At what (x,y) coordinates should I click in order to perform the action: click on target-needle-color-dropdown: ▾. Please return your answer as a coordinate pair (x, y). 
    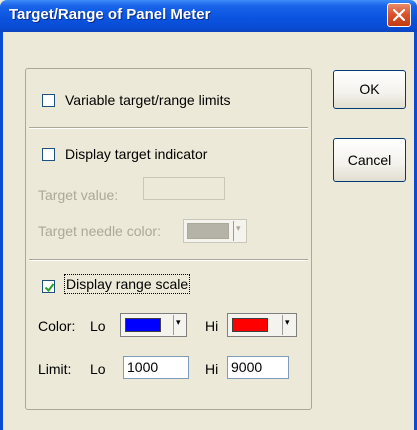
    Looking at the image, I should click on (239, 231).